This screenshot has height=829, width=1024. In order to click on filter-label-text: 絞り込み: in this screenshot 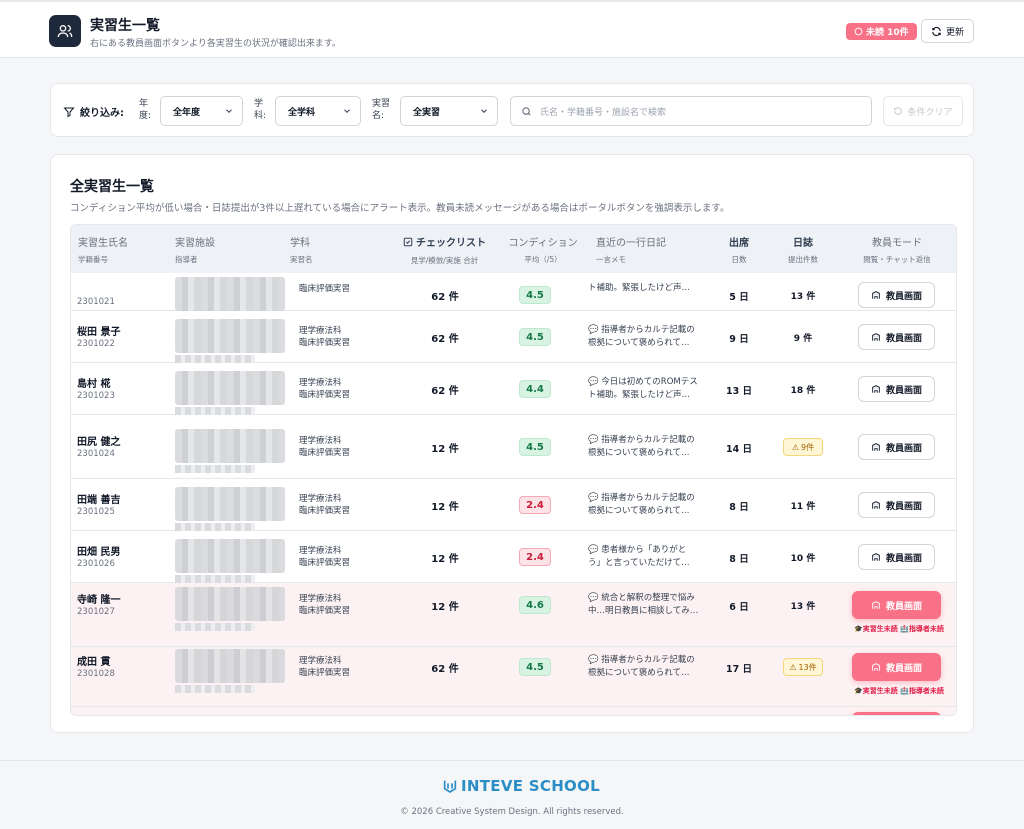, I will do `click(102, 113)`.